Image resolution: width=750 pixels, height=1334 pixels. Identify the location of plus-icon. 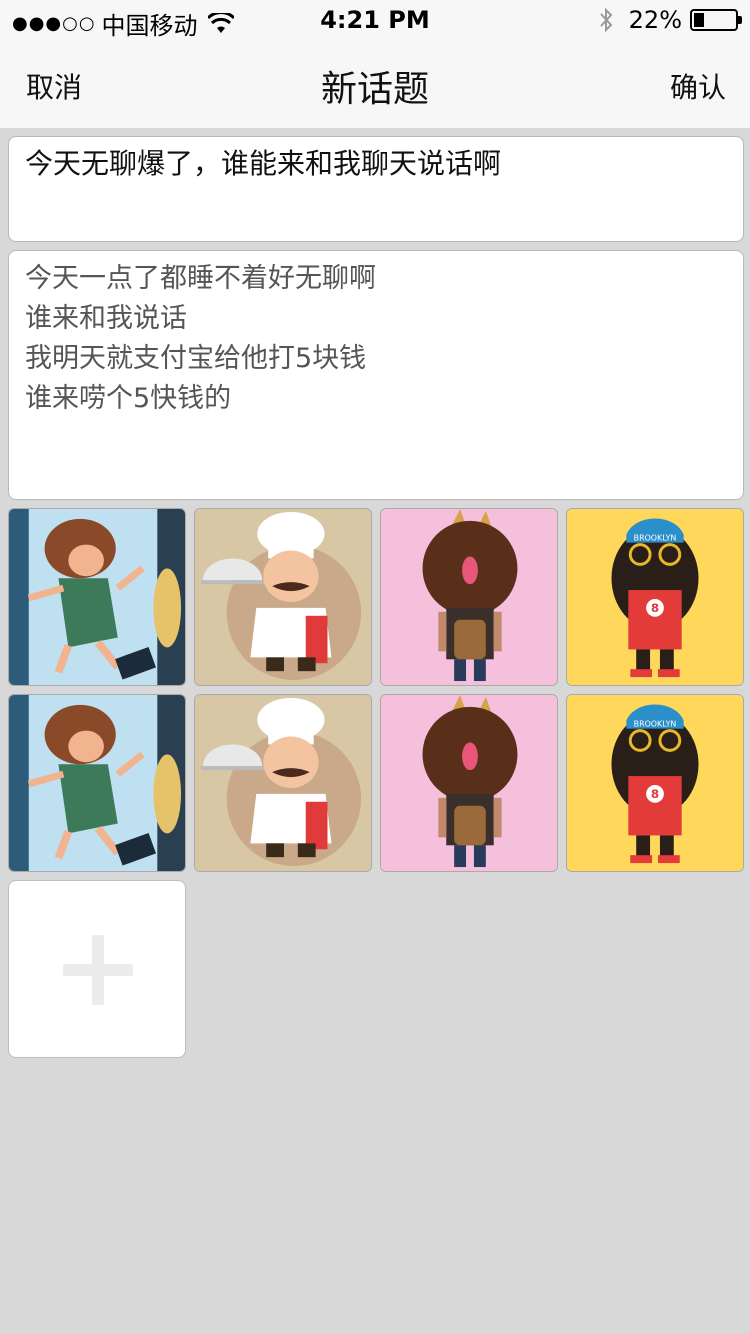
(98, 970).